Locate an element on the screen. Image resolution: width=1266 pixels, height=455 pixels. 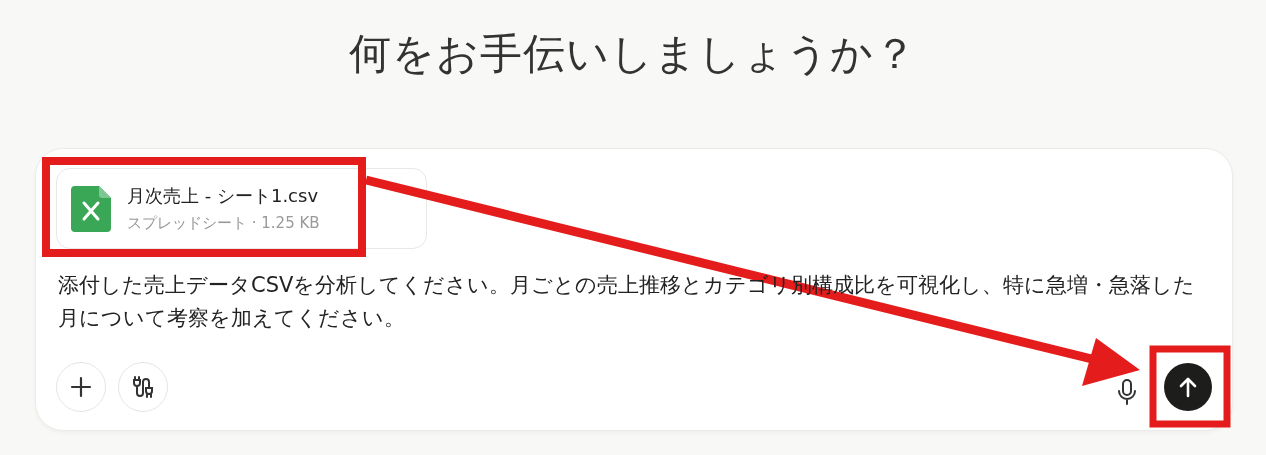
connector-button is located at coordinates (143, 387).